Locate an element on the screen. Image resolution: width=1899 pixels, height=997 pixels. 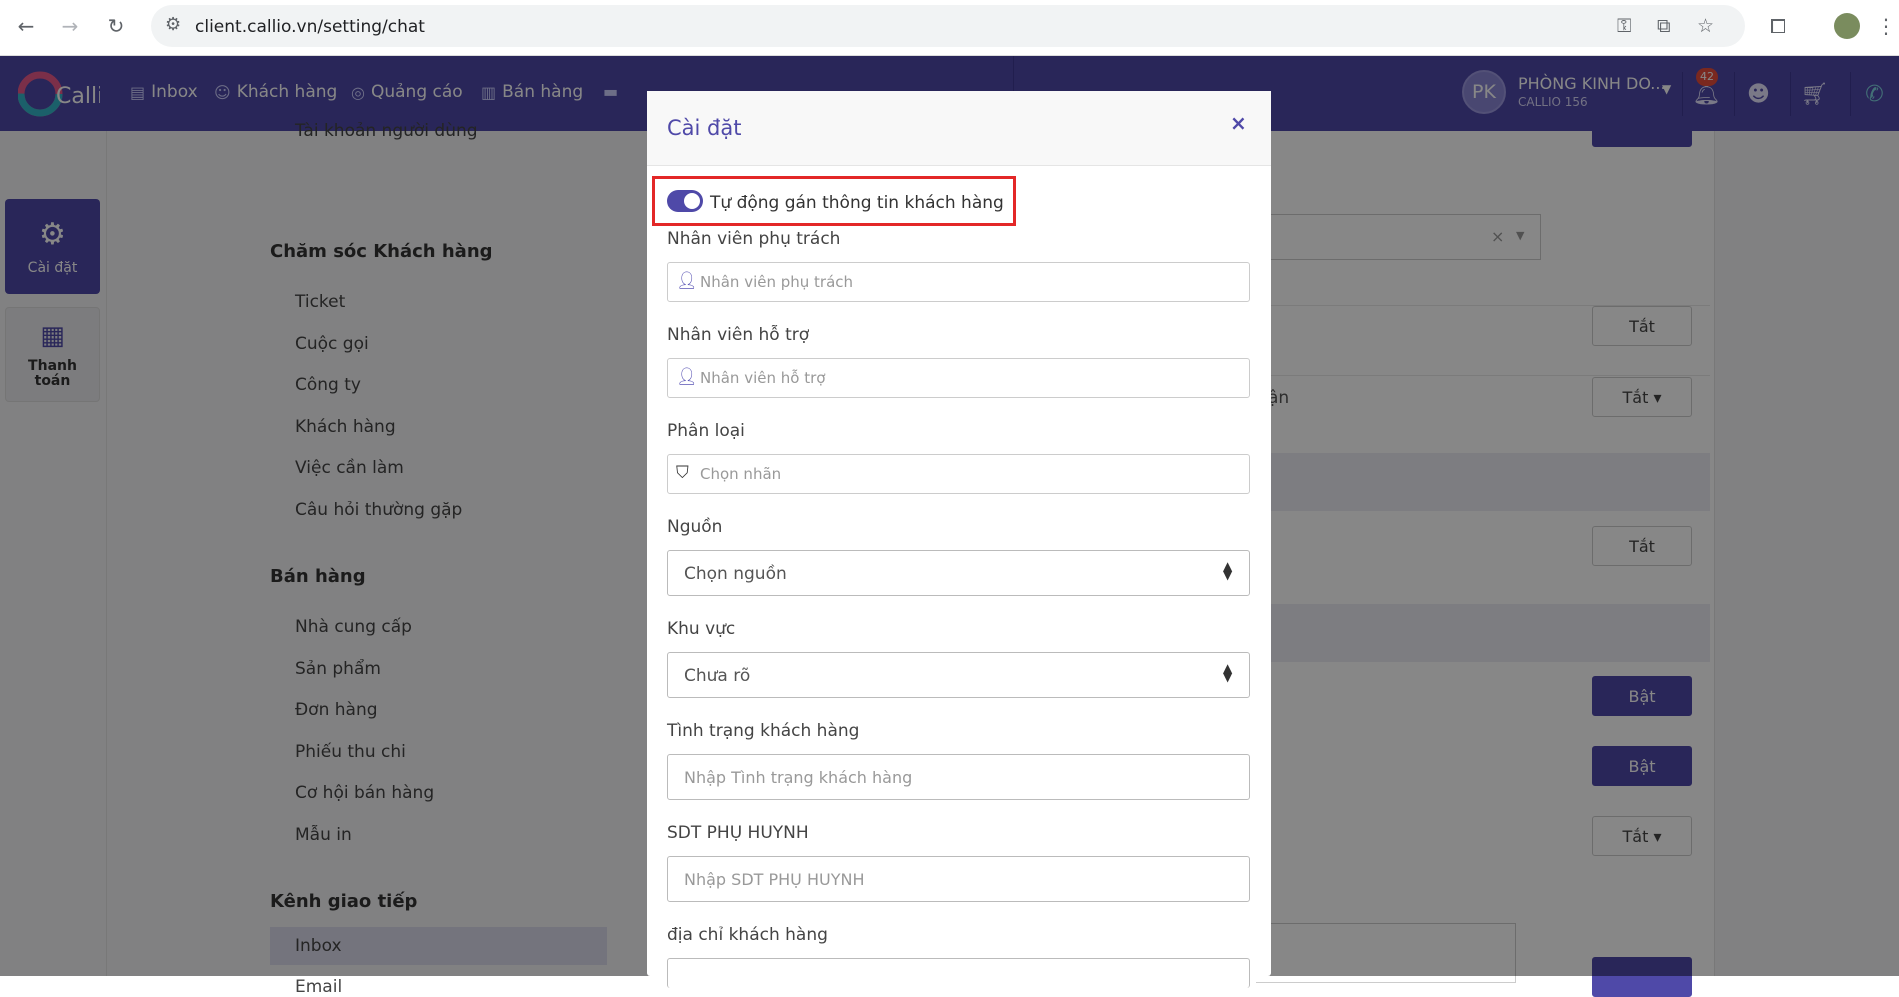
forward-icon: → is located at coordinates (70, 26).